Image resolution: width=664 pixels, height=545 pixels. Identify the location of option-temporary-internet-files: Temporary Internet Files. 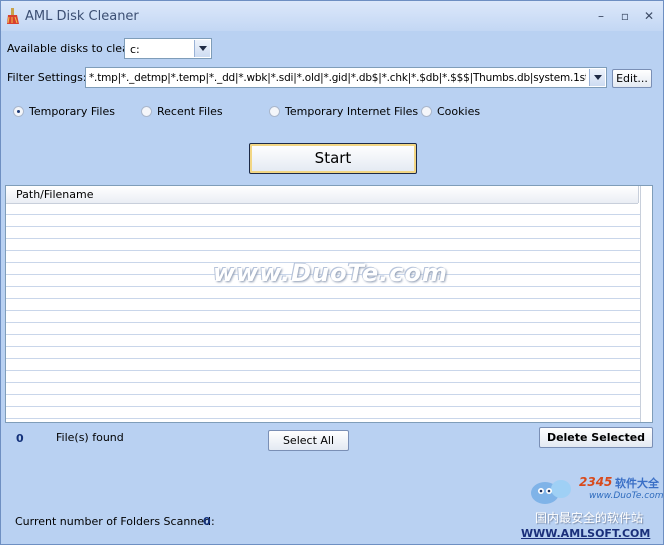
(343, 111).